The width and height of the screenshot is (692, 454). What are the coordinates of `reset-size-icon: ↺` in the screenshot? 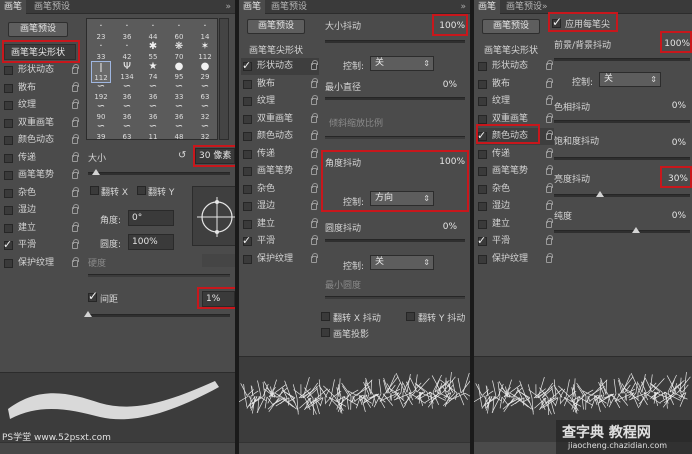 It's located at (182, 155).